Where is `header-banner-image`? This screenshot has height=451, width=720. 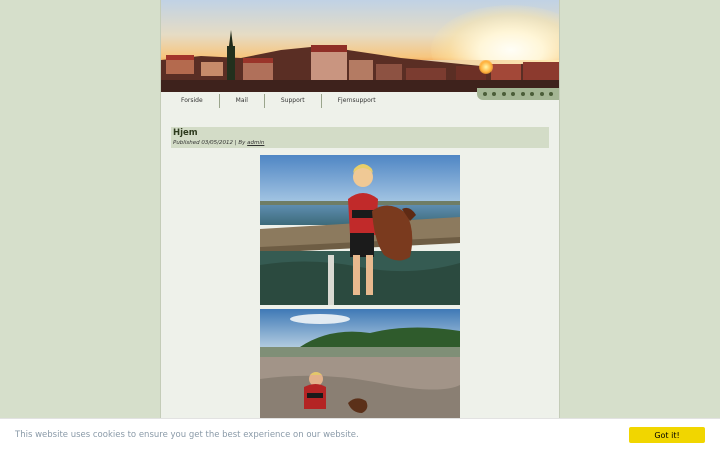 header-banner-image is located at coordinates (360, 46).